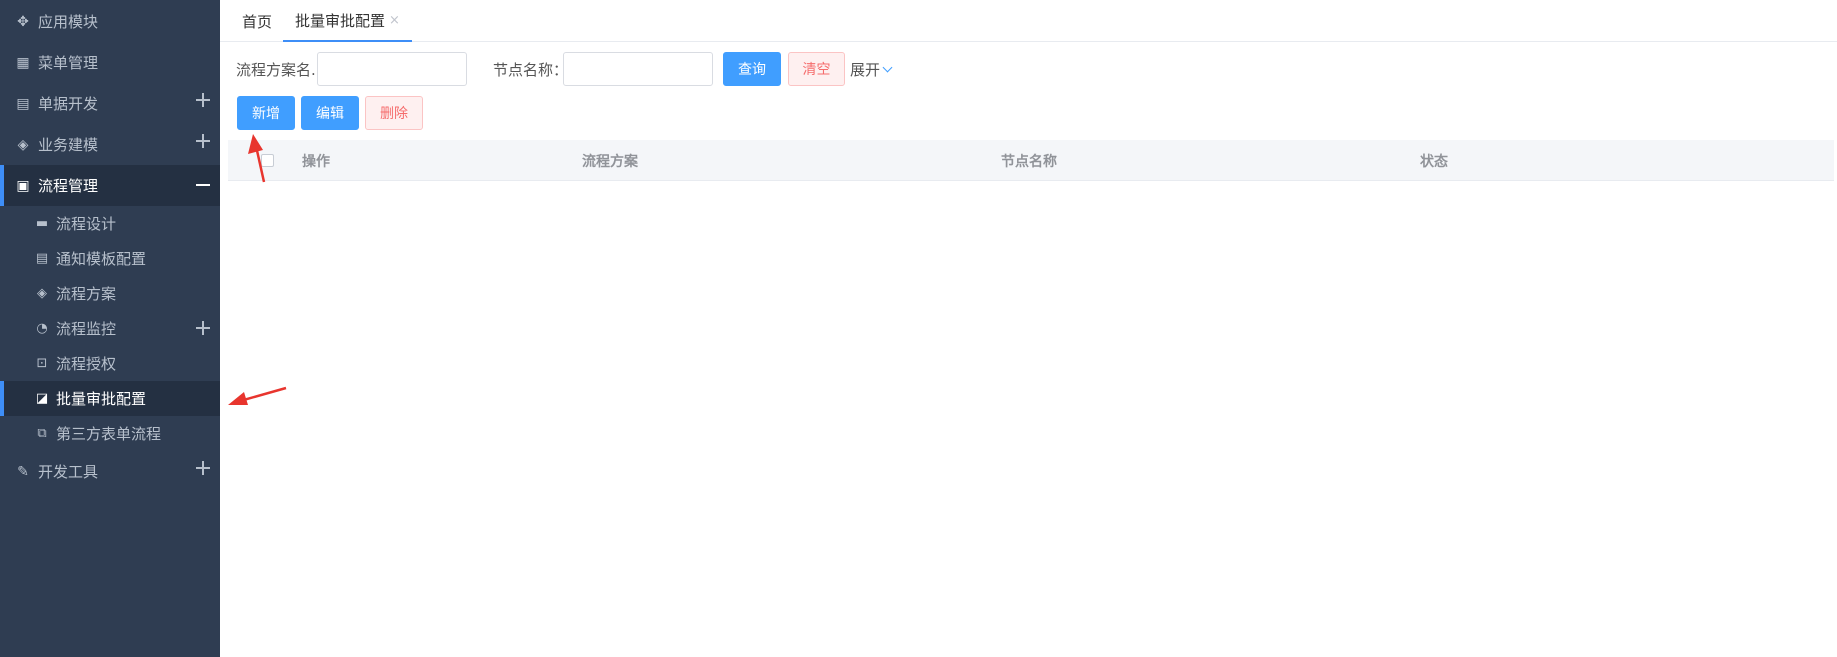  I want to click on tab-label: 批量审批配置, so click(340, 20).